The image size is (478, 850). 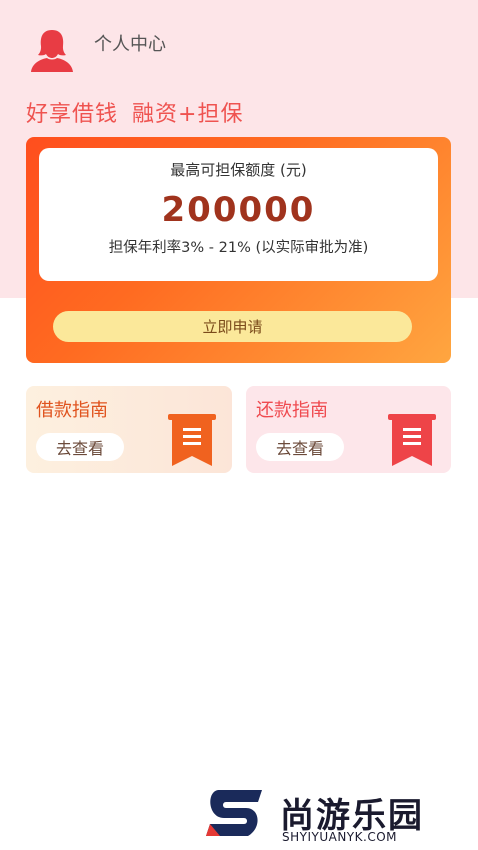 I want to click on slogan: 好享借钱 融资+担保, so click(x=134, y=112).